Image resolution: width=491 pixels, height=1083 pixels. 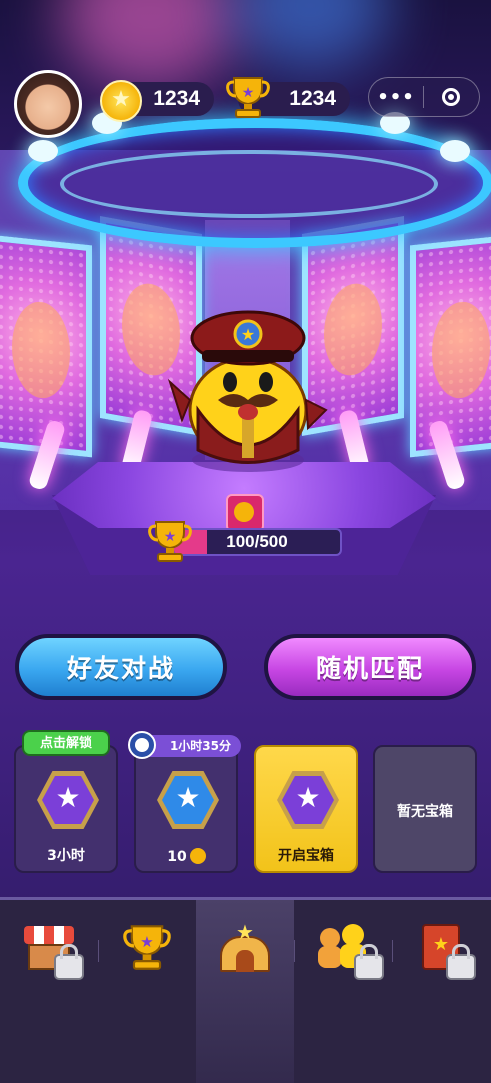 What do you see at coordinates (441, 991) in the screenshot?
I see `nav-book: ★` at bounding box center [441, 991].